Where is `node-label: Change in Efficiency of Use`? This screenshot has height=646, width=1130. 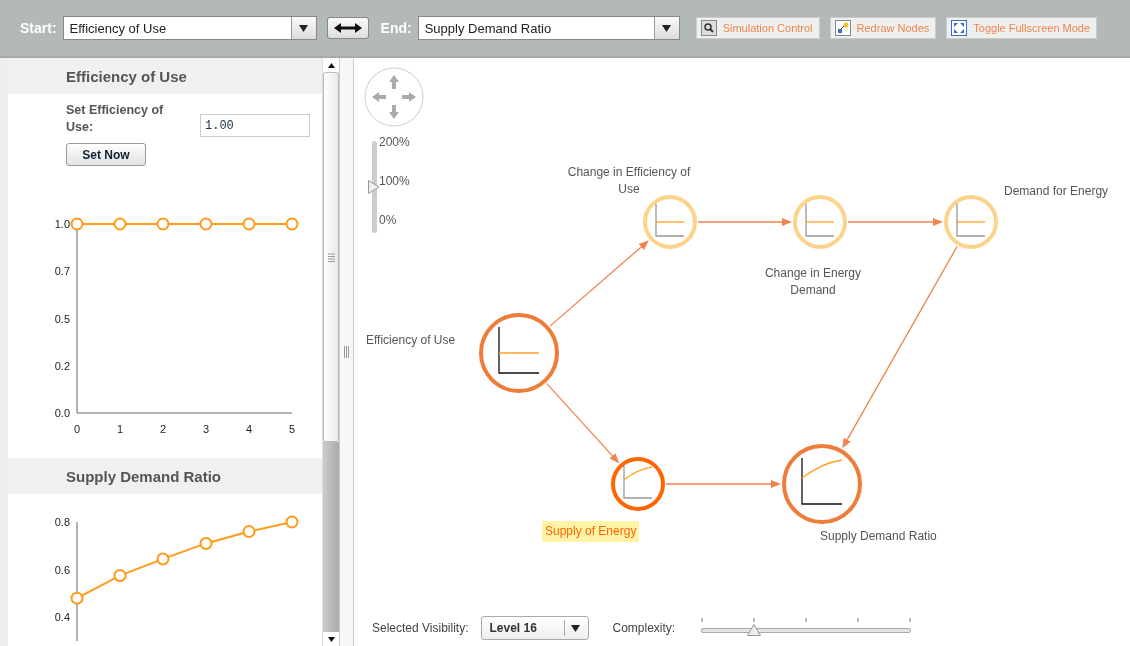 node-label: Change in Efficiency of Use is located at coordinates (629, 181).